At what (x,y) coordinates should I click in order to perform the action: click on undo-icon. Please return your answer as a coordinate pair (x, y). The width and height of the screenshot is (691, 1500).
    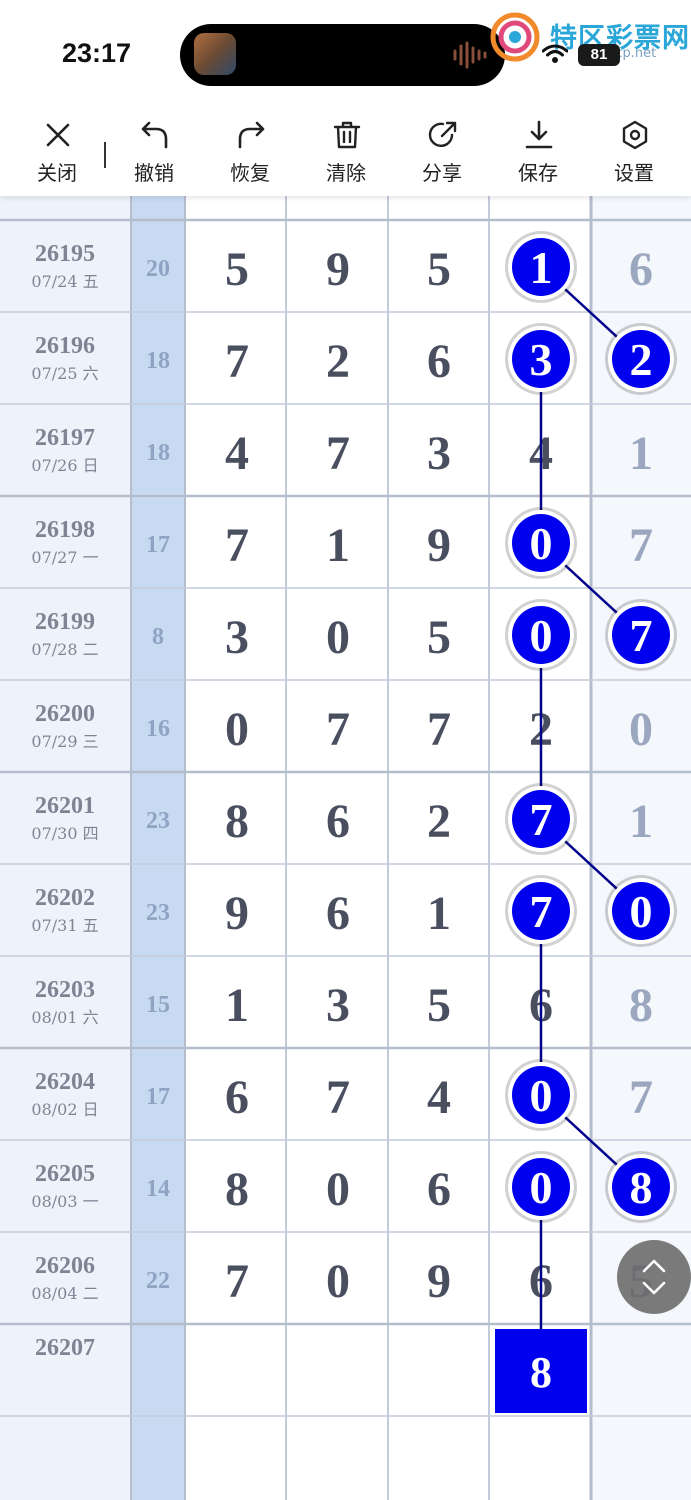
    Looking at the image, I should click on (154, 135).